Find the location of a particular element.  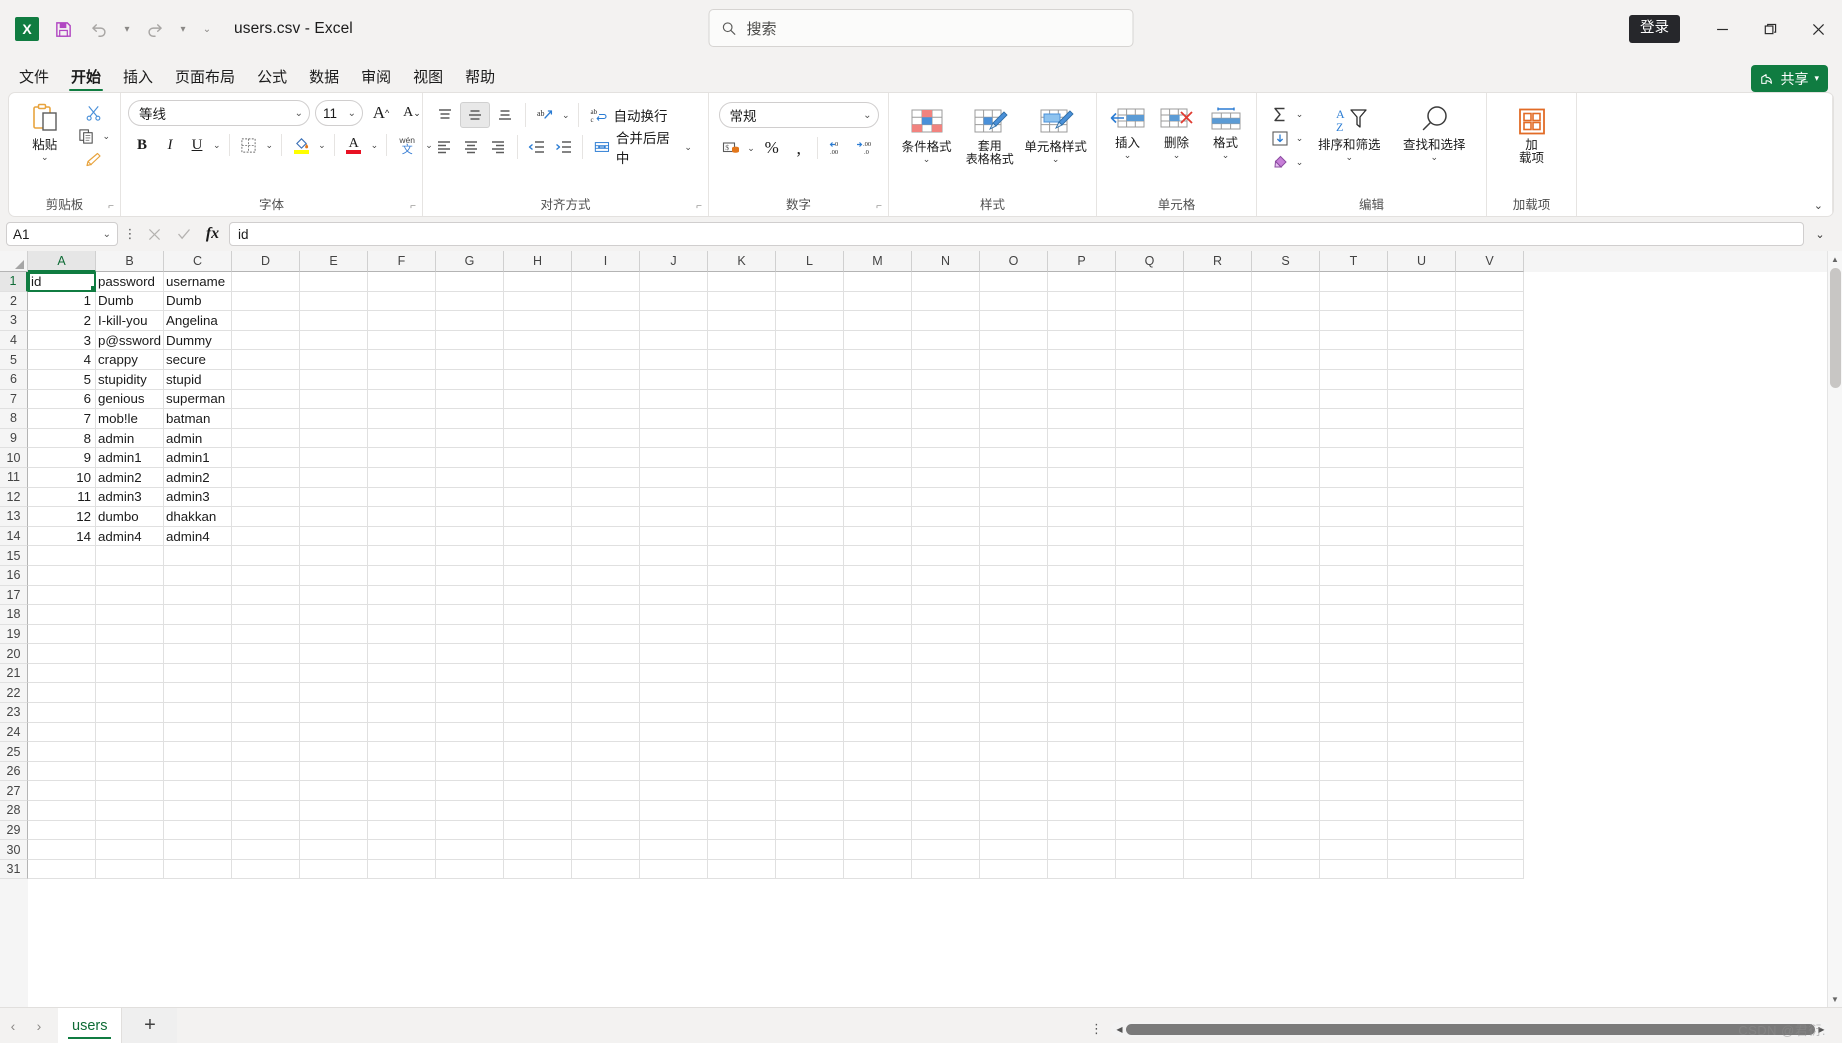

cell-U1 is located at coordinates (1422, 282).